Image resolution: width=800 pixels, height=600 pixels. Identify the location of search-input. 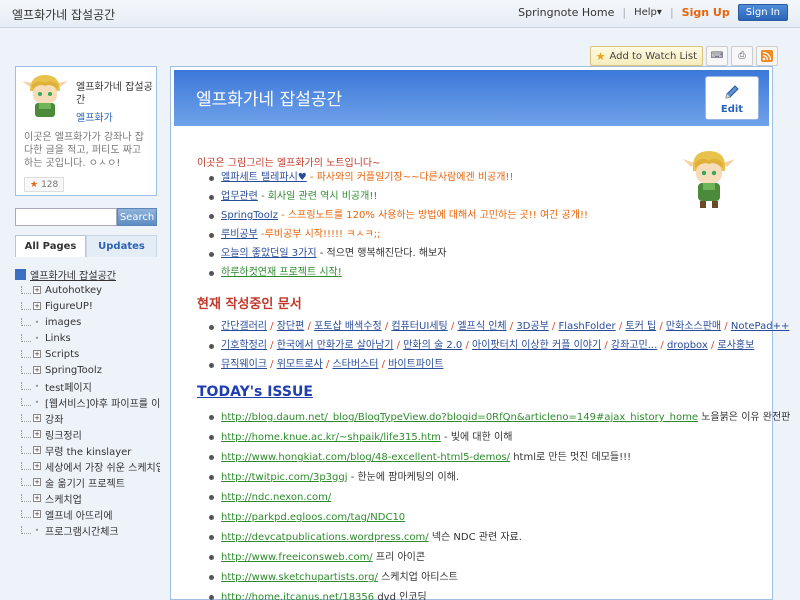
(66, 217).